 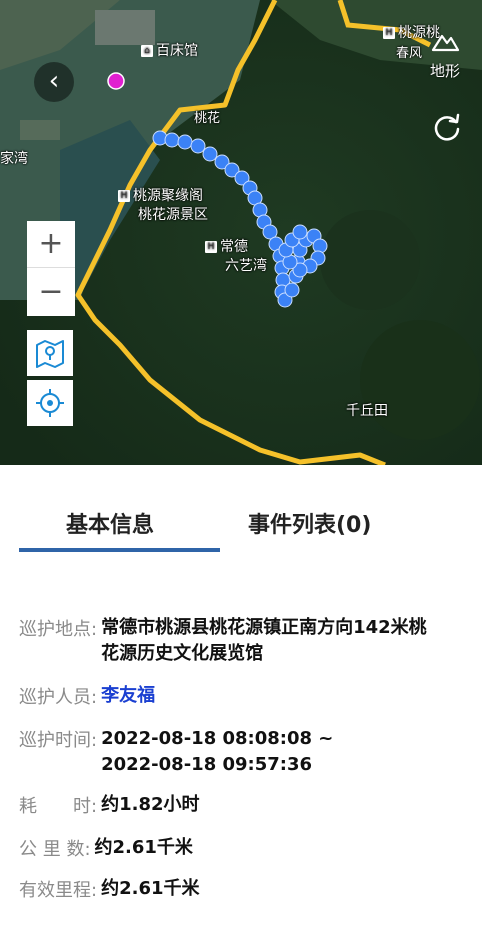 I want to click on map-label-qianqiutian: 千丘田, so click(x=367, y=411).